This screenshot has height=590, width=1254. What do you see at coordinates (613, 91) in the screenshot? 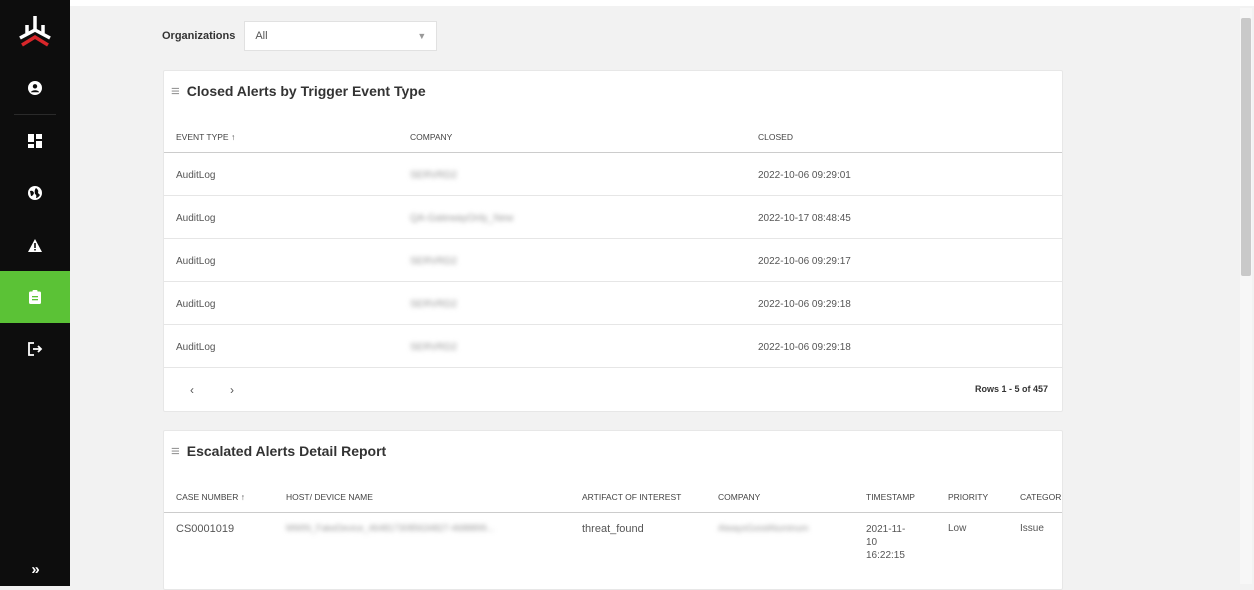
I see `card-header: ≡ Closed Alerts by Trigger Event Type` at bounding box center [613, 91].